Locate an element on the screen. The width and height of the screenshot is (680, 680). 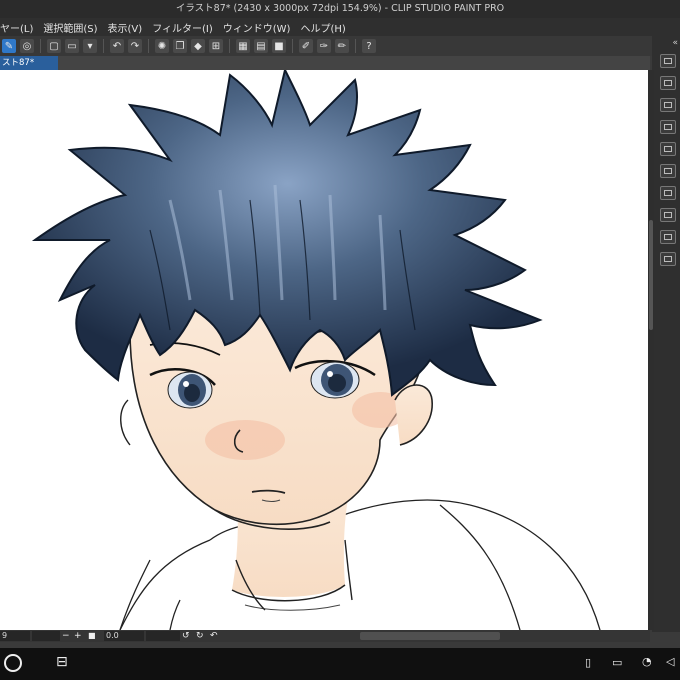
vertical-scrollbar is located at coordinates (651, 350).